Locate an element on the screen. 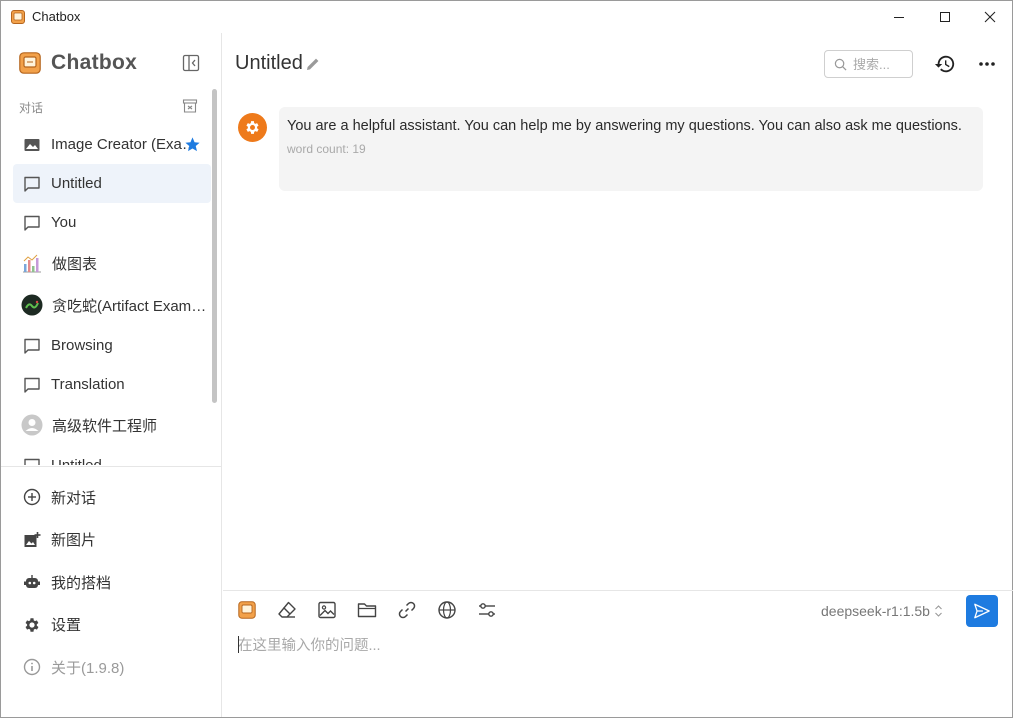 Image resolution: width=1013 pixels, height=718 pixels. image-icon is located at coordinates (327, 610).